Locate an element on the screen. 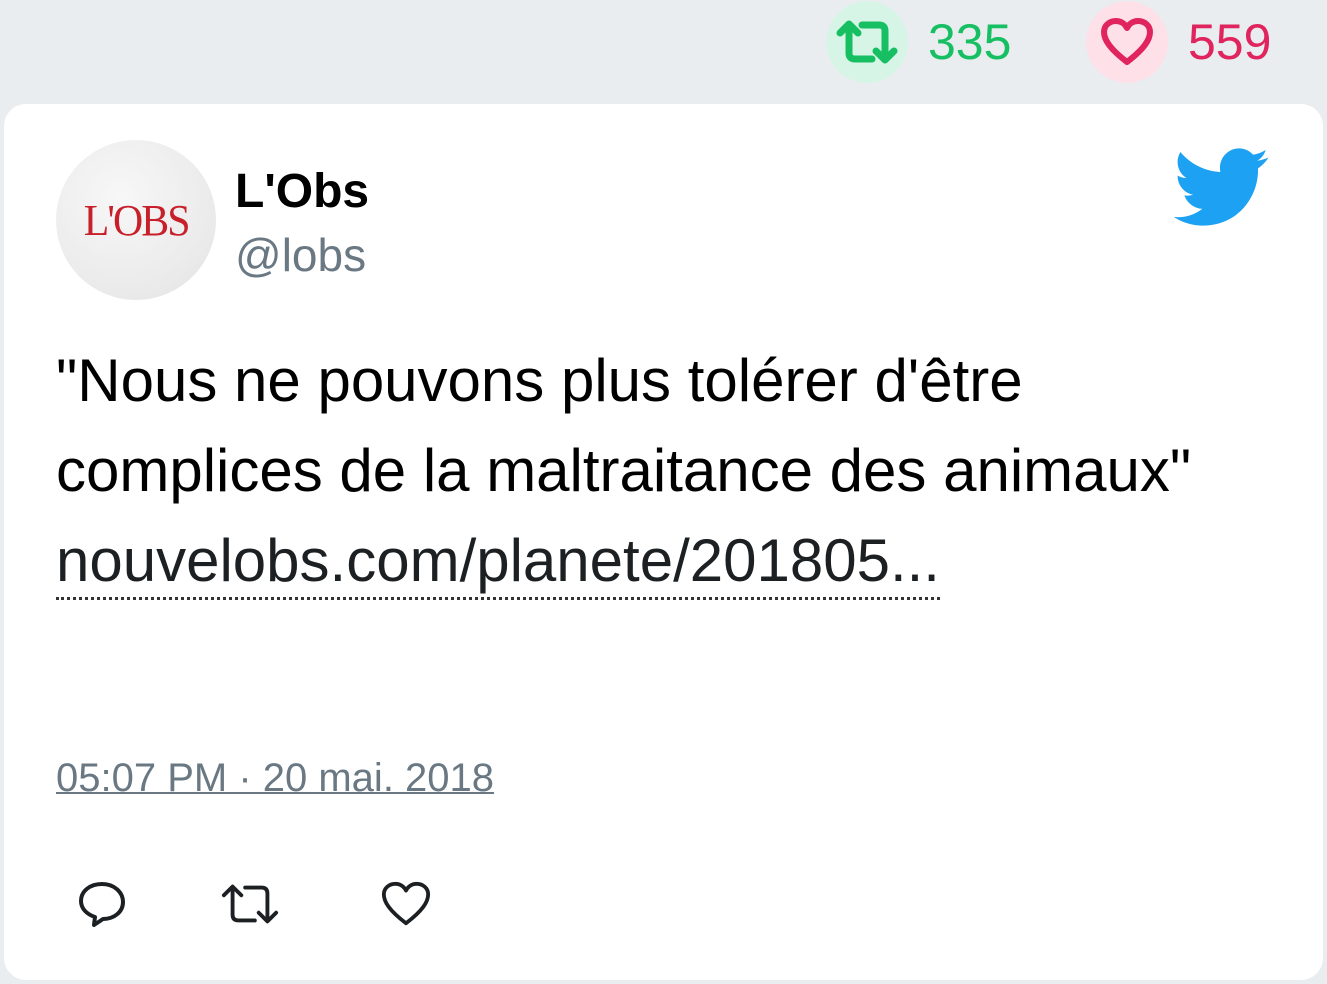 This screenshot has height=984, width=1327. reply-icon is located at coordinates (102, 904).